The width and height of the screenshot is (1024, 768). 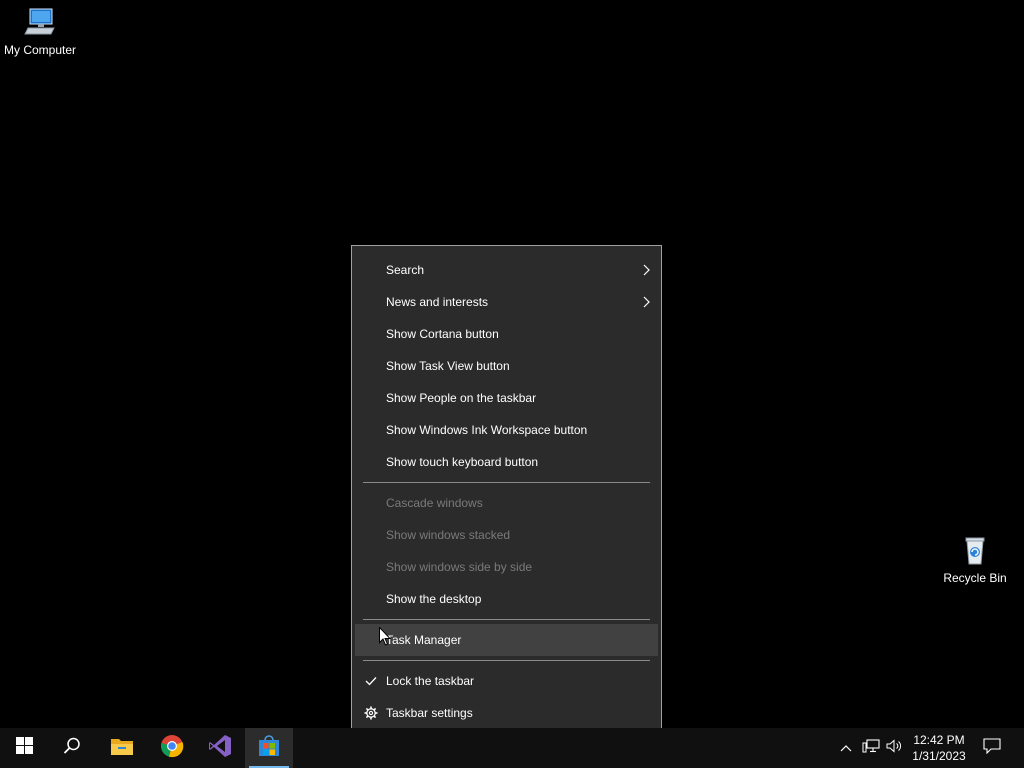 I want to click on show-hidden-icons-button, so click(x=846, y=748).